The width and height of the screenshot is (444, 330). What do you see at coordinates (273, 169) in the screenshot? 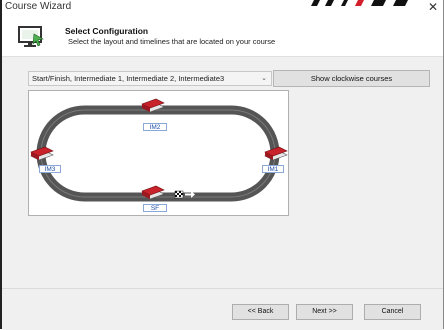
I see `timeline-label-im1: IM1` at bounding box center [273, 169].